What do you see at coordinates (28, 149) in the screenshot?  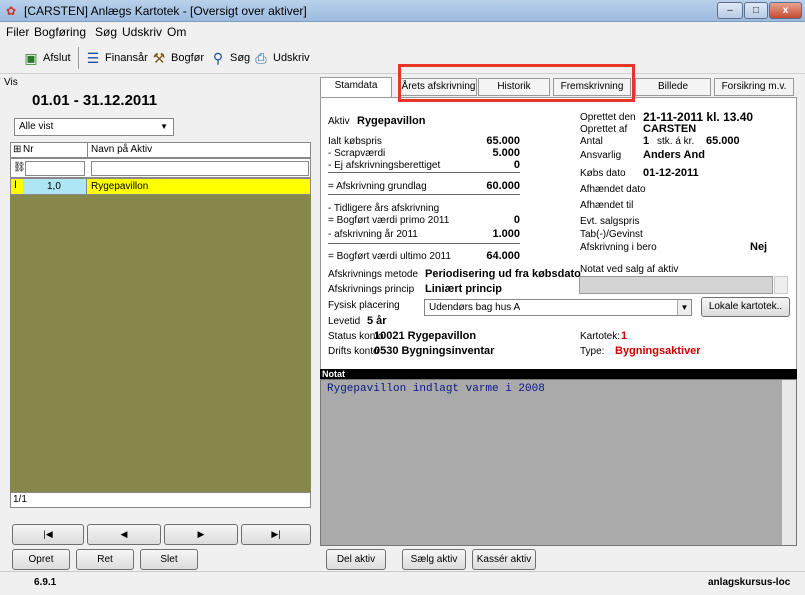 I see `col-nr-header: Nr` at bounding box center [28, 149].